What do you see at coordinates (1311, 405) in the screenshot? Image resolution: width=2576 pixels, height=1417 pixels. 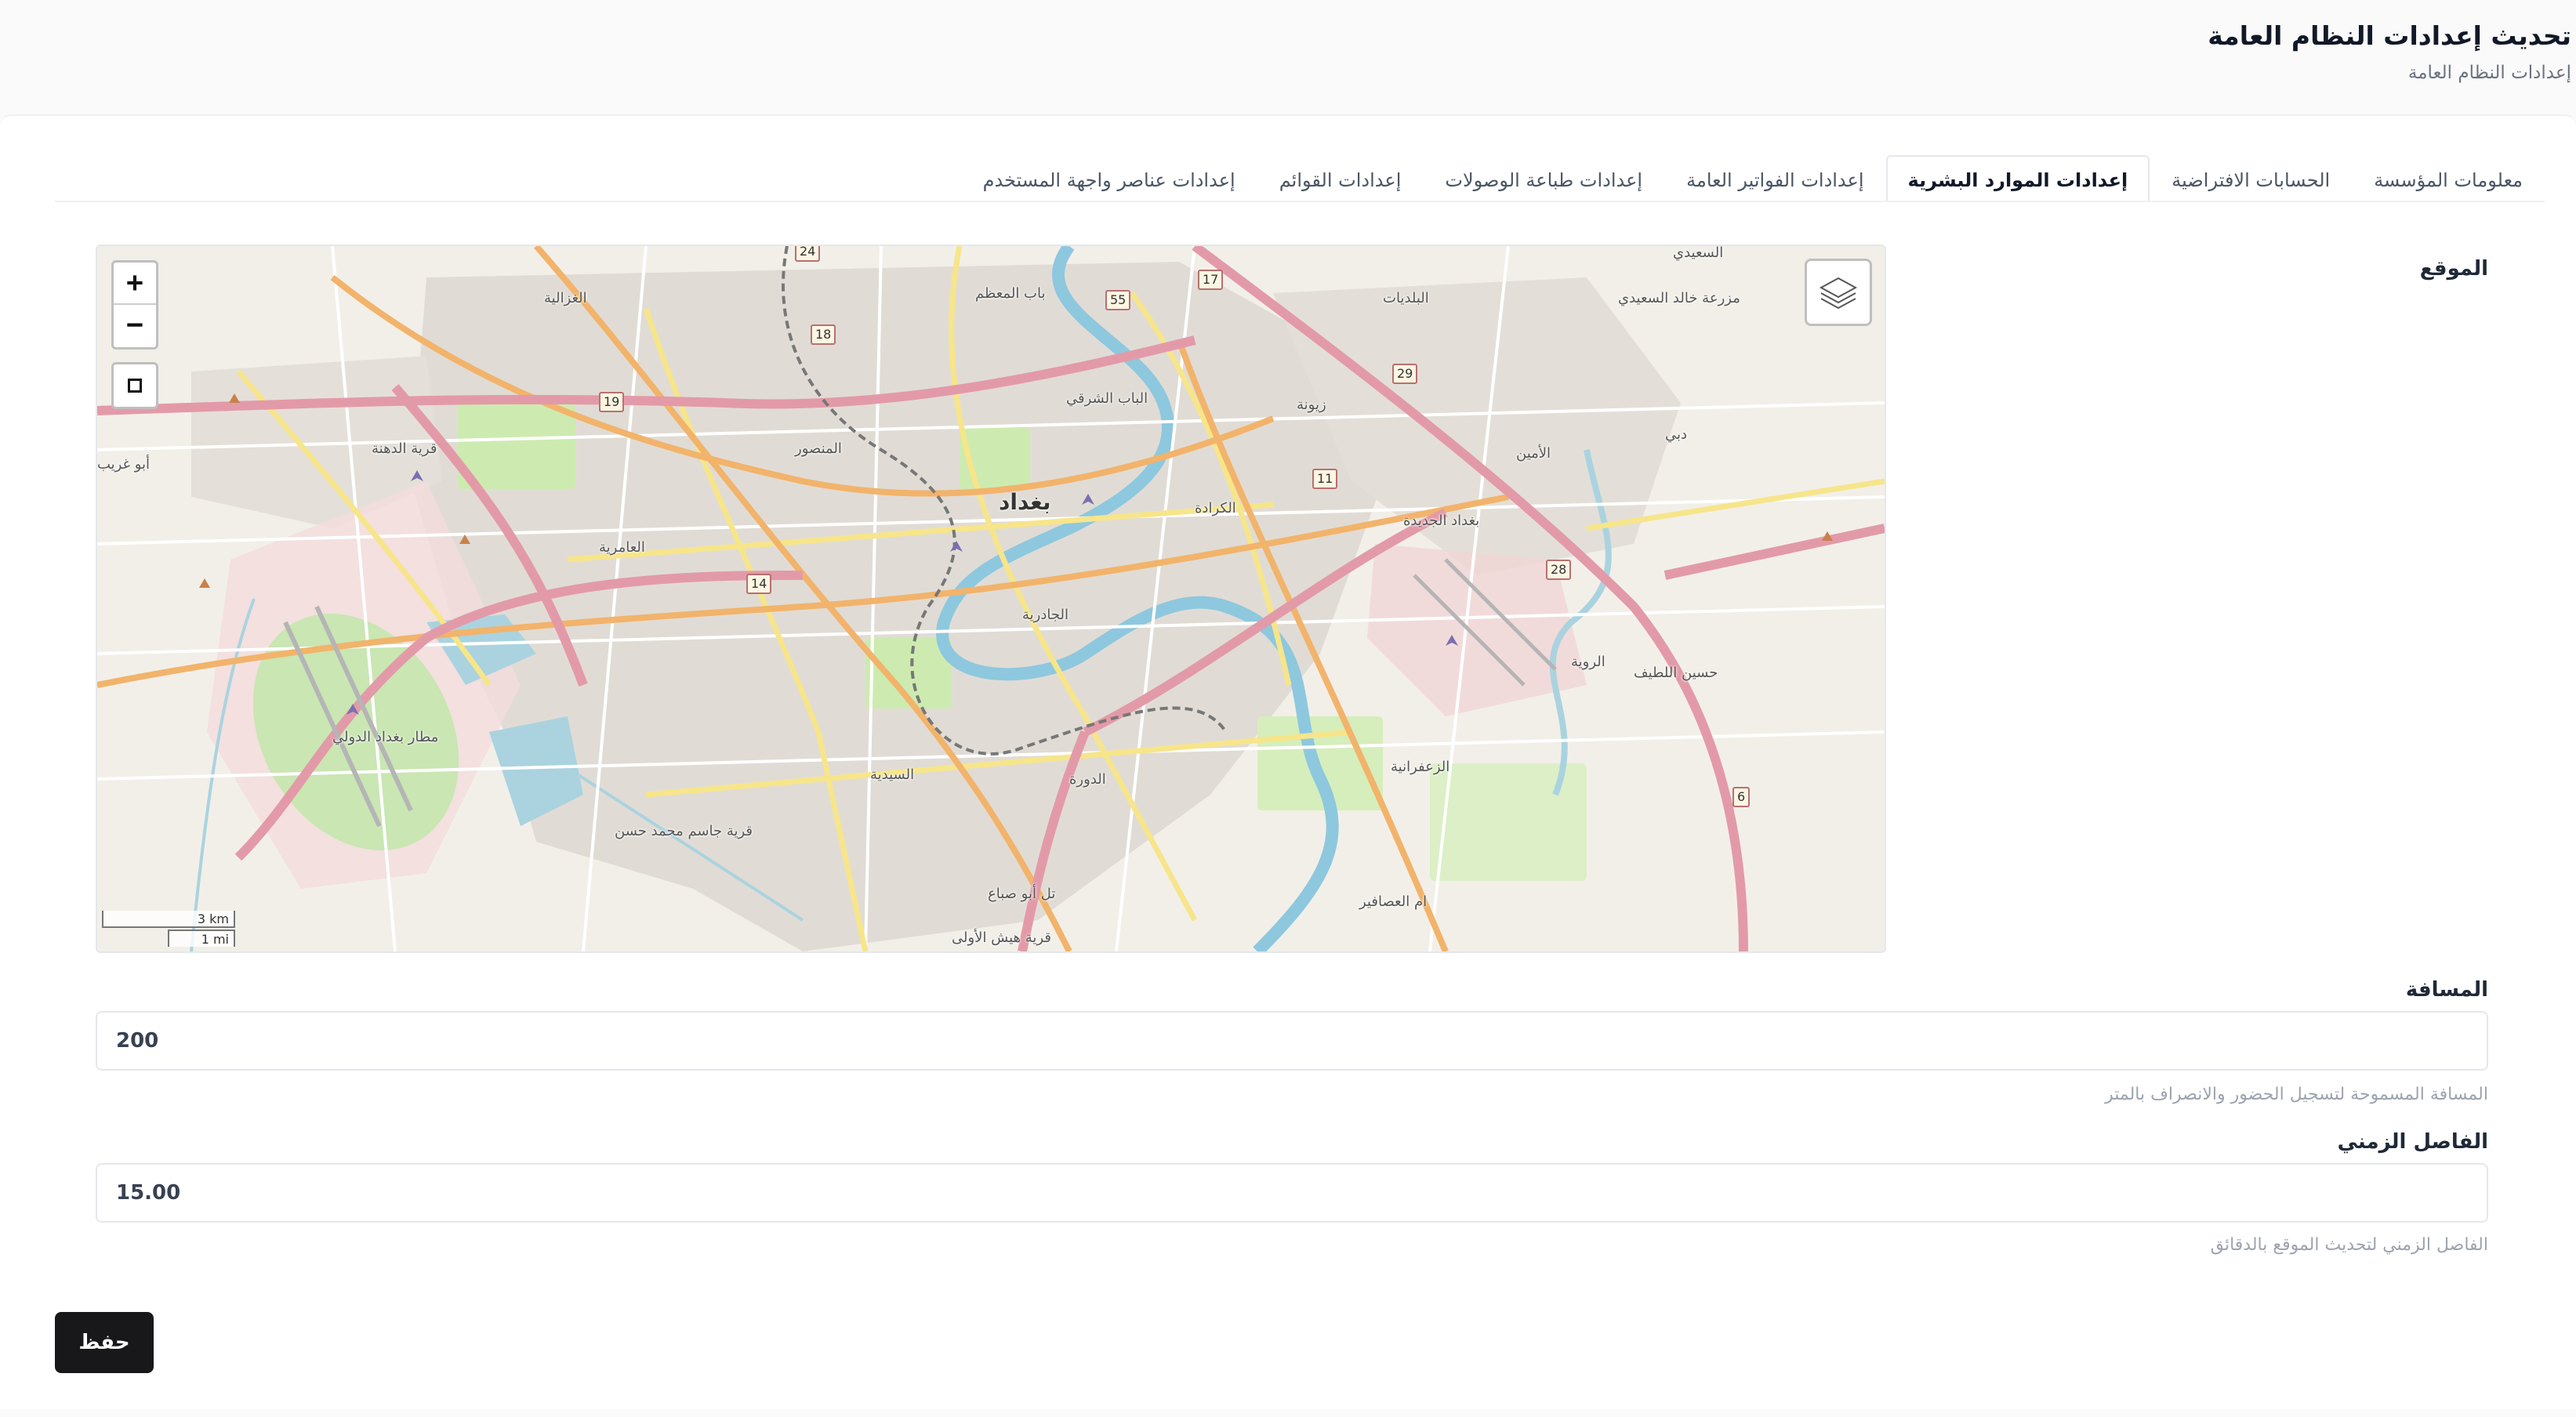 I see `map-label-zayouna: زيونة` at bounding box center [1311, 405].